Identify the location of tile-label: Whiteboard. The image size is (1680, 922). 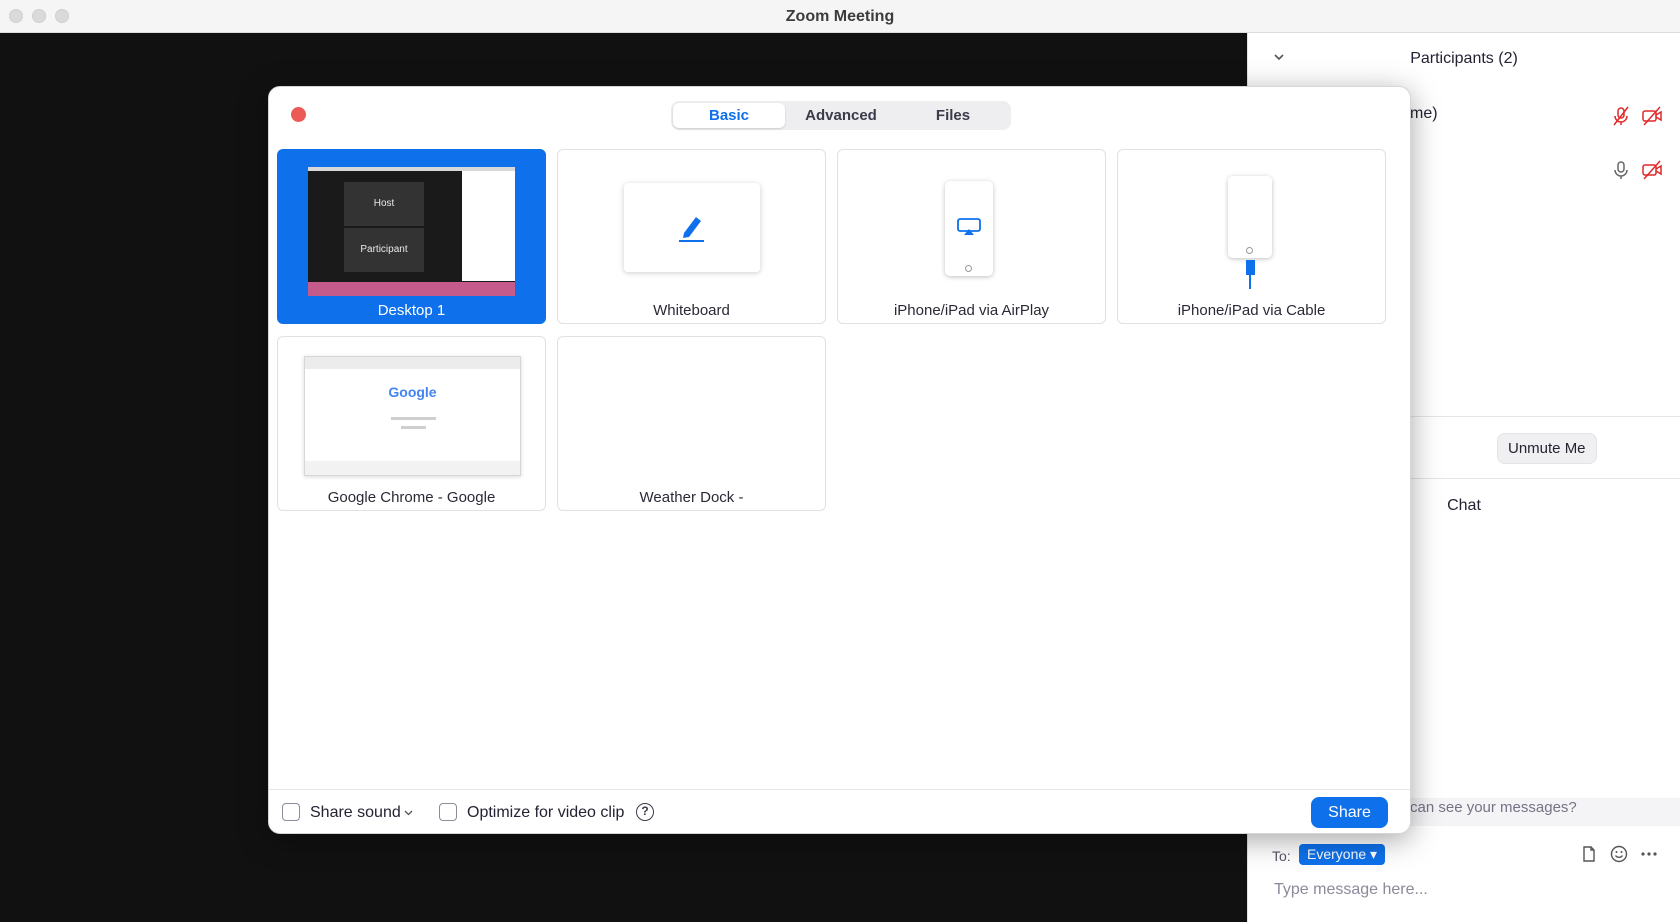
(691, 310).